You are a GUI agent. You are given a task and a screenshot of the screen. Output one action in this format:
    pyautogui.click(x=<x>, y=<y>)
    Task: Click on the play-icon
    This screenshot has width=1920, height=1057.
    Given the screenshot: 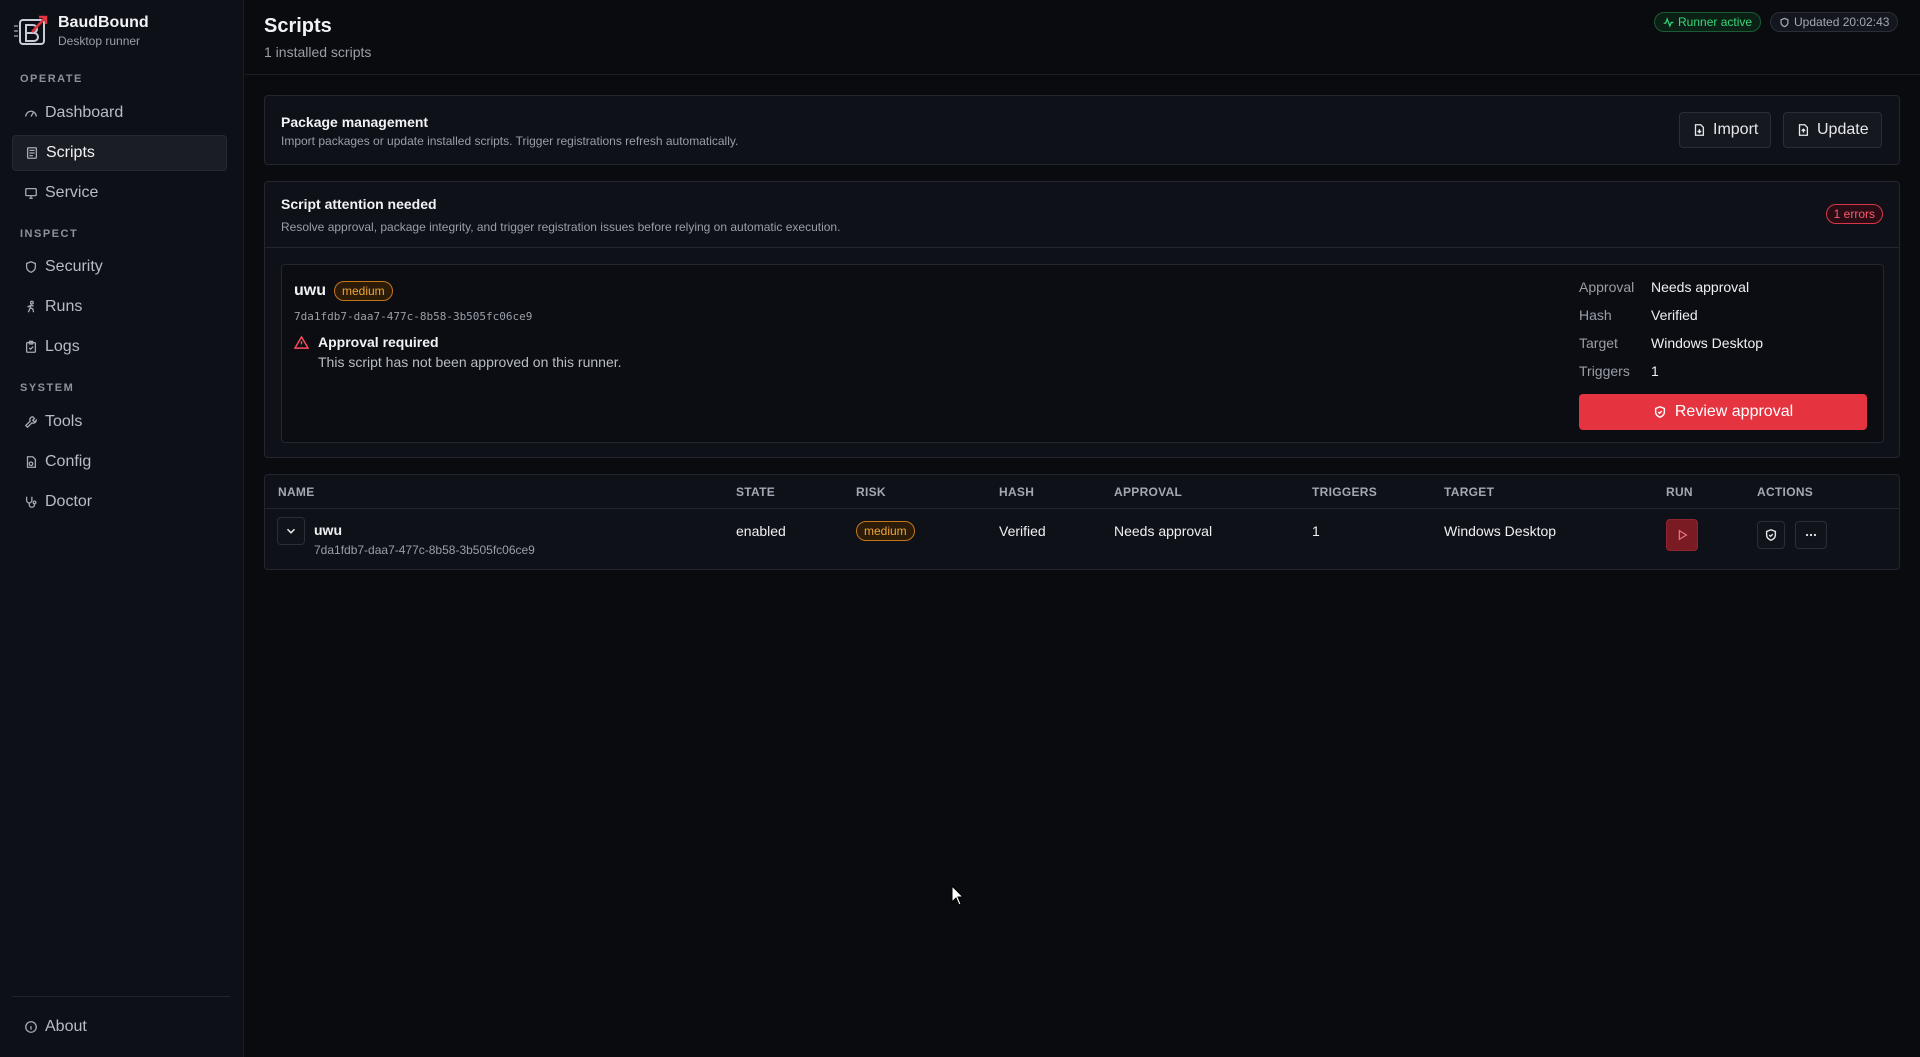 What is the action you would take?
    pyautogui.click(x=1683, y=535)
    